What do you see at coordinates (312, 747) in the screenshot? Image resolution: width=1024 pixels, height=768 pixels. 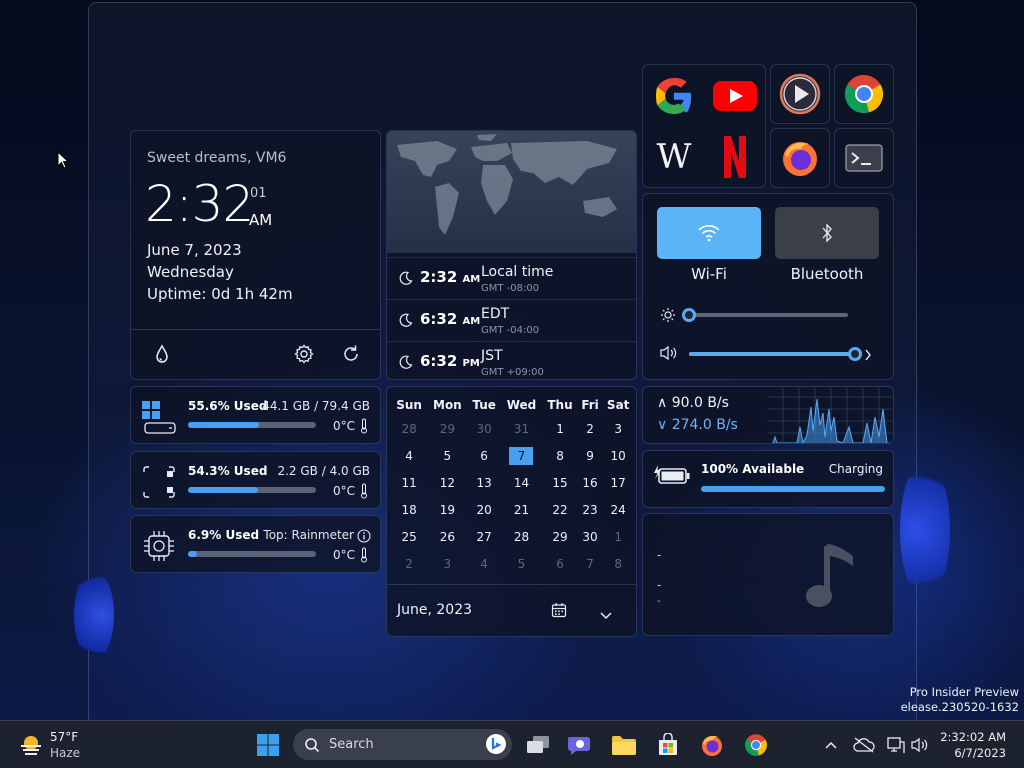 I see `search-icon` at bounding box center [312, 747].